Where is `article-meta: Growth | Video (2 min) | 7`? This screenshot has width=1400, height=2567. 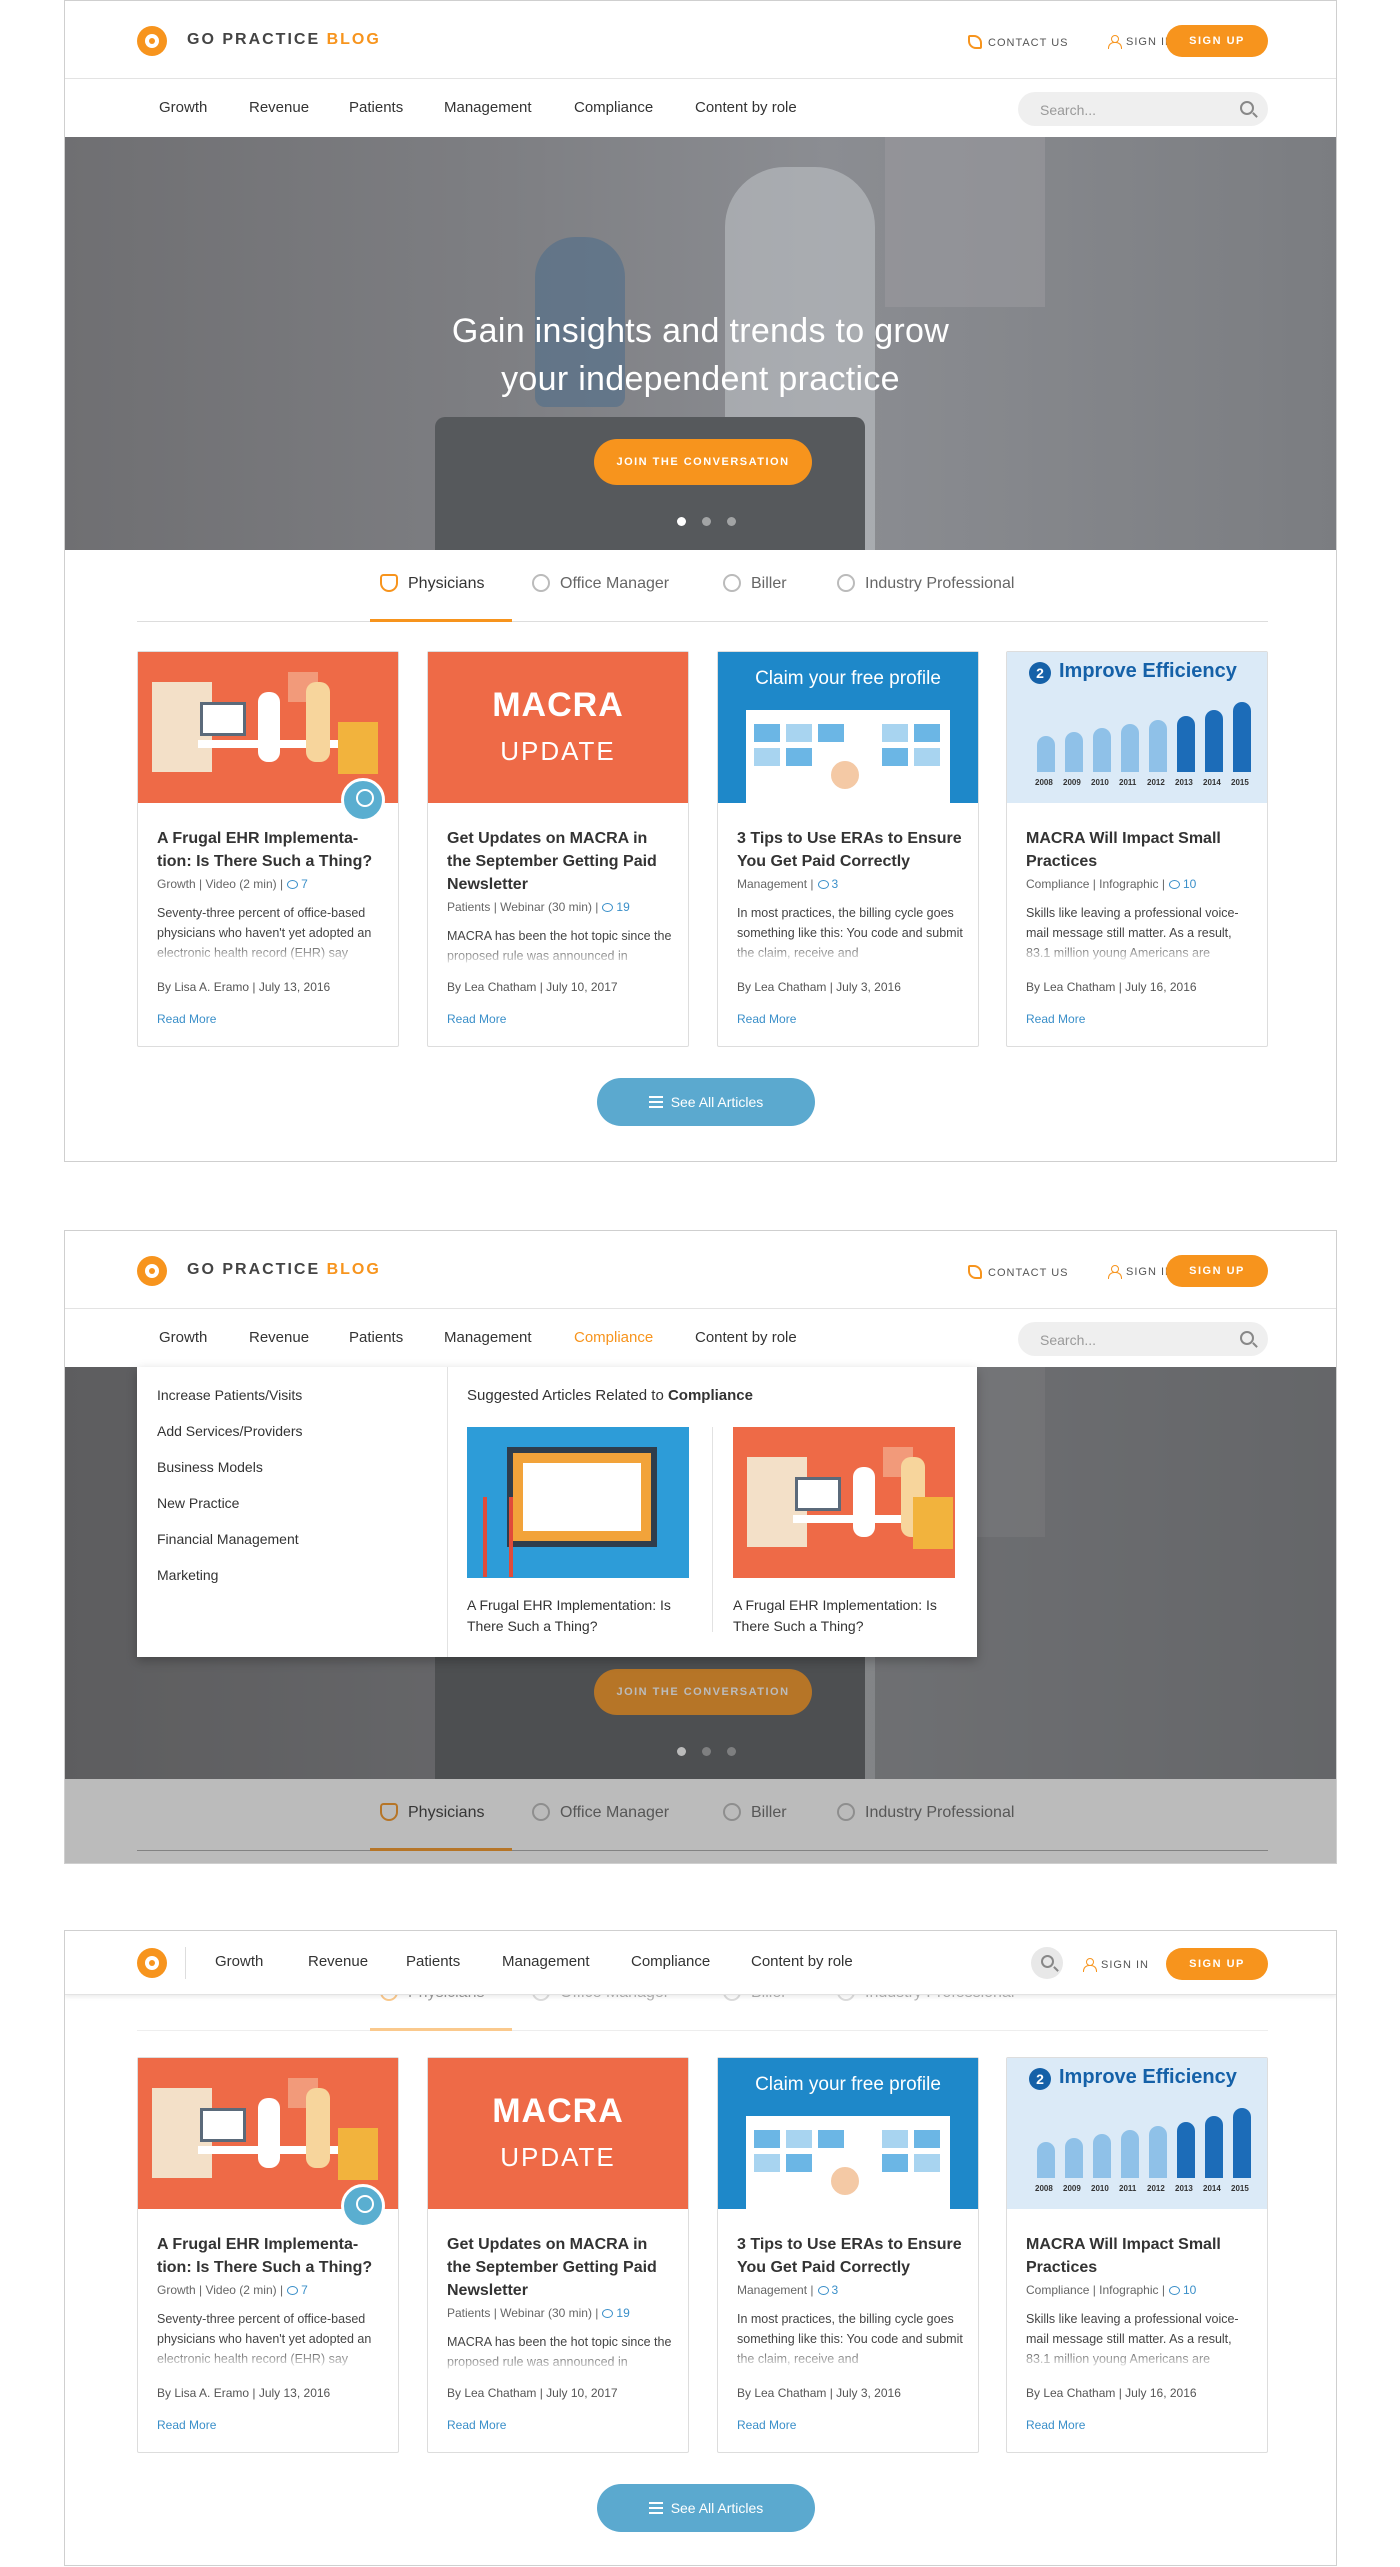
article-meta: Growth | Video (2 min) | 7 is located at coordinates (232, 2290).